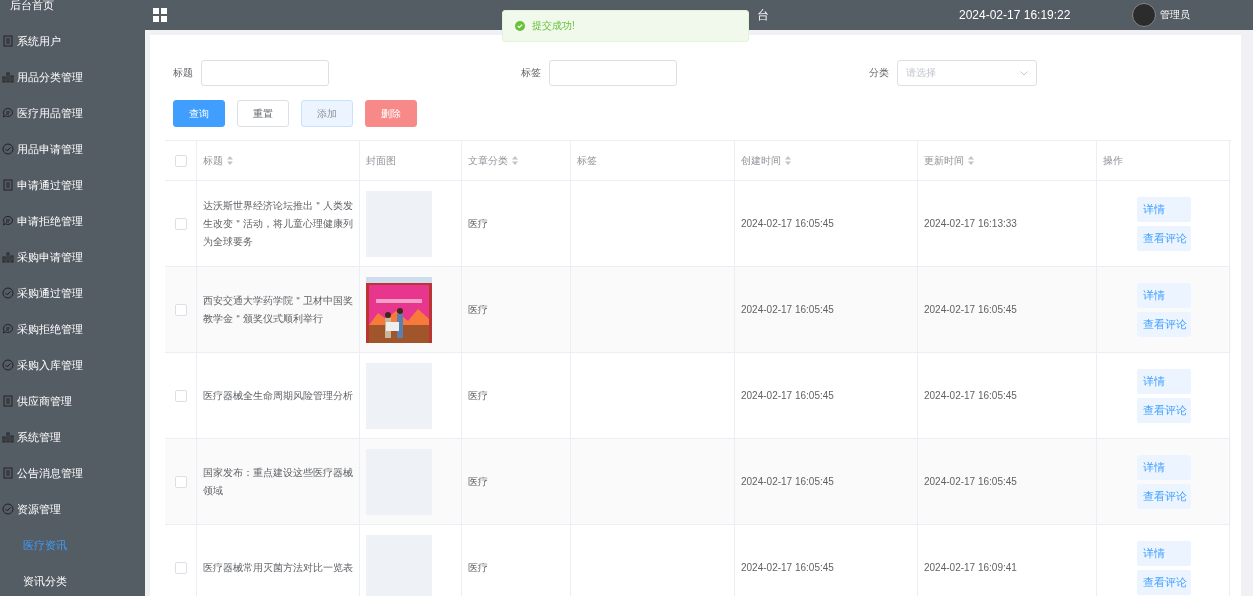 This screenshot has width=1253, height=596. Describe the element at coordinates (879, 73) in the screenshot. I see `filter-label: 分类` at that location.